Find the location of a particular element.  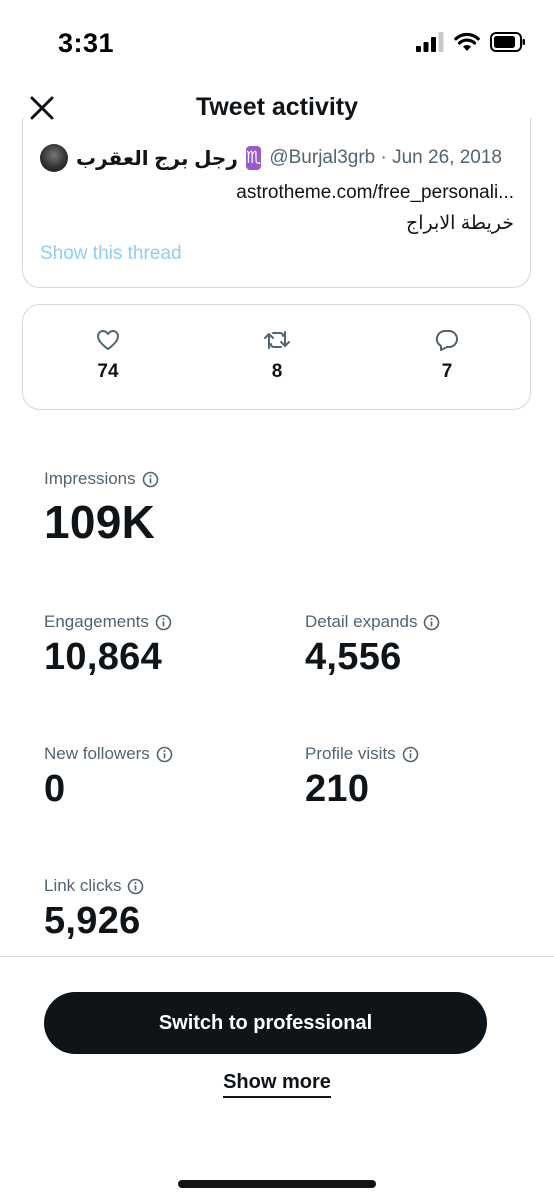

likes-count: 74 is located at coordinates (108, 371).